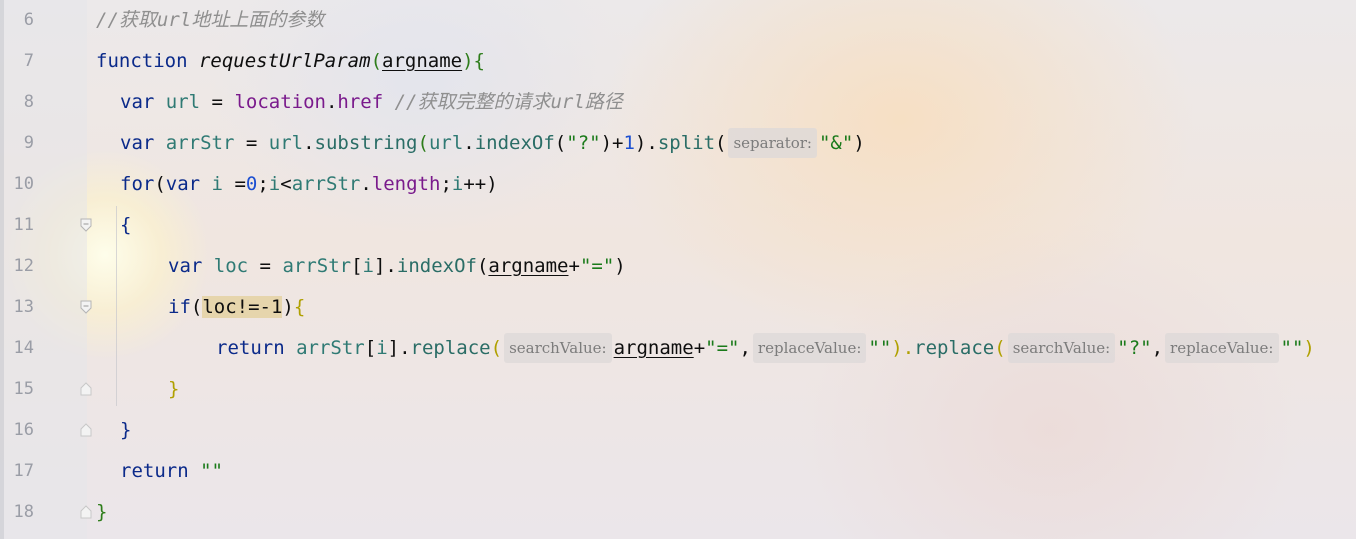 This screenshot has width=1356, height=539. Describe the element at coordinates (954, 348) in the screenshot. I see `method: replace` at that location.